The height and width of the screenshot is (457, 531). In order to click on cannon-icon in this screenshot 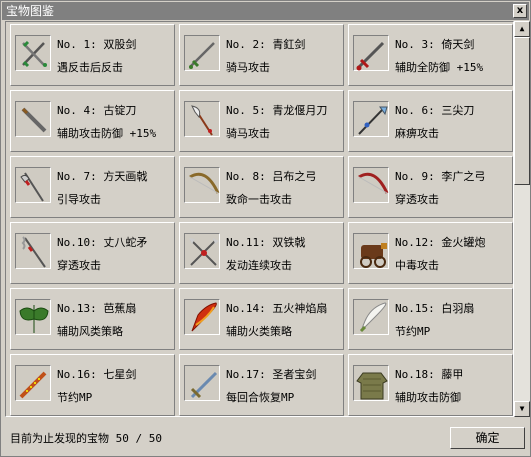, I will do `click(371, 251)`.